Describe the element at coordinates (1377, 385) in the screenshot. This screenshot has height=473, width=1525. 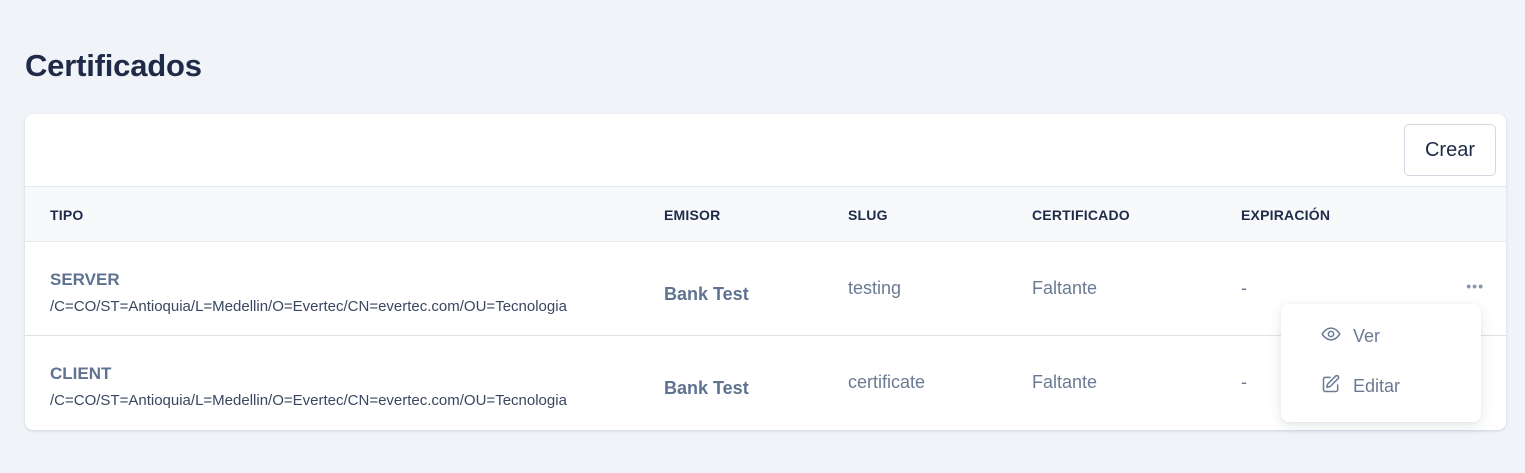
I see `menu-item-label: Editar` at that location.